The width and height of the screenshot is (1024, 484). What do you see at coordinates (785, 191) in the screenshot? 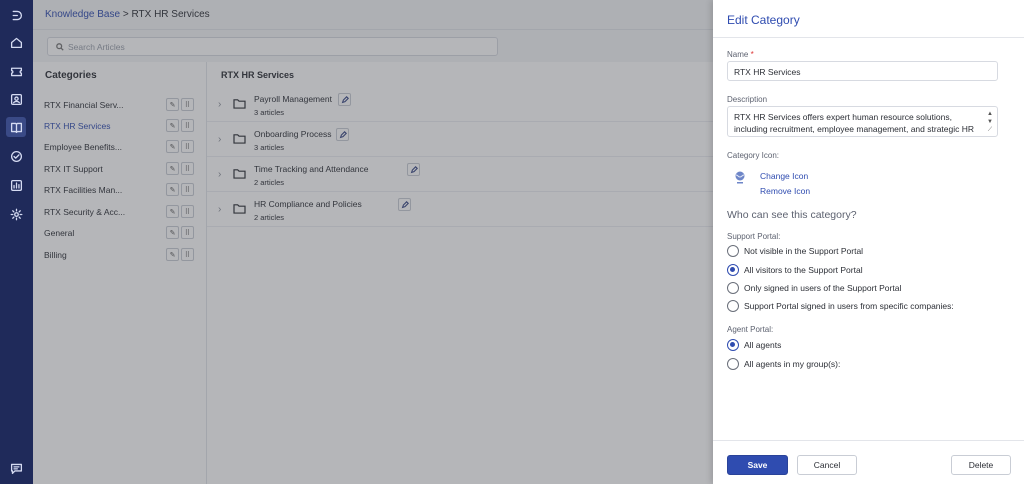
I see `remove-icon-link: Remove Icon` at bounding box center [785, 191].